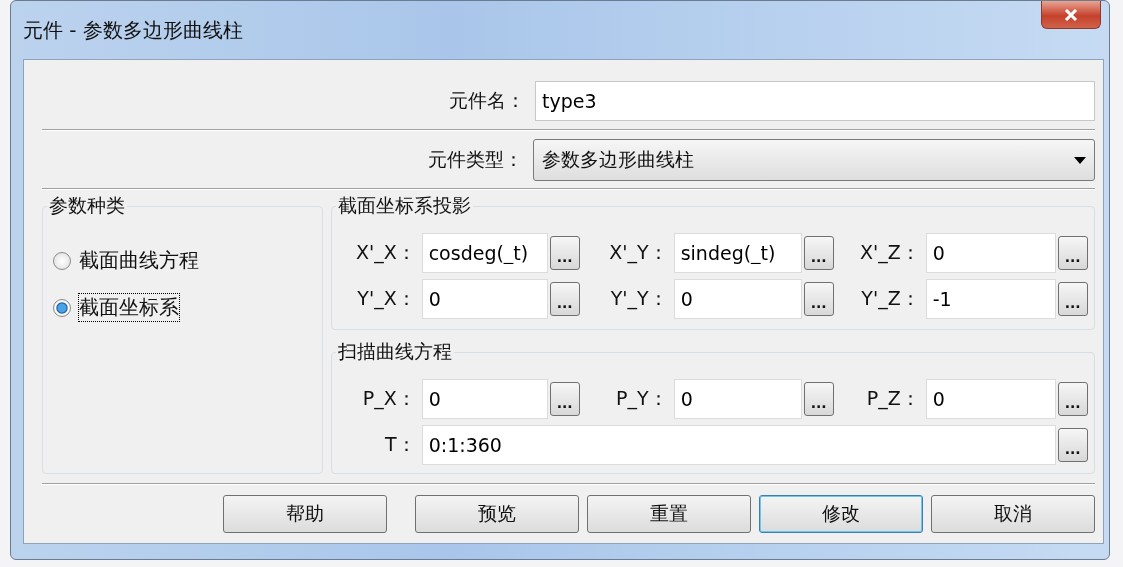 The height and width of the screenshot is (567, 1123). What do you see at coordinates (386, 299) in the screenshot?
I see `field-label: Y'_X：` at bounding box center [386, 299].